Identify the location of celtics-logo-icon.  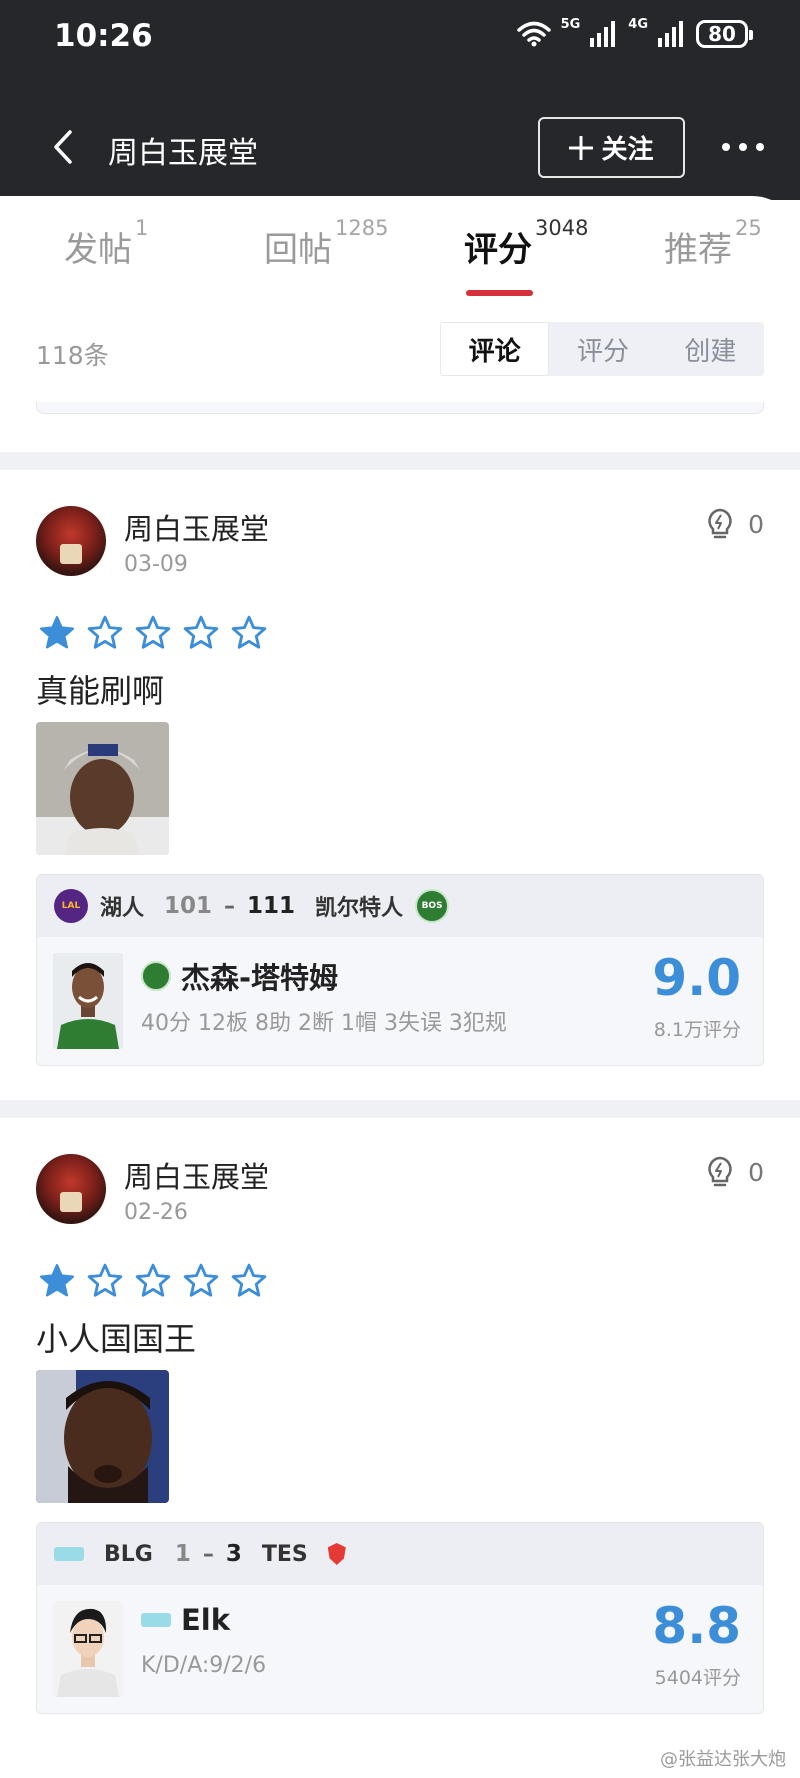
(156, 976).